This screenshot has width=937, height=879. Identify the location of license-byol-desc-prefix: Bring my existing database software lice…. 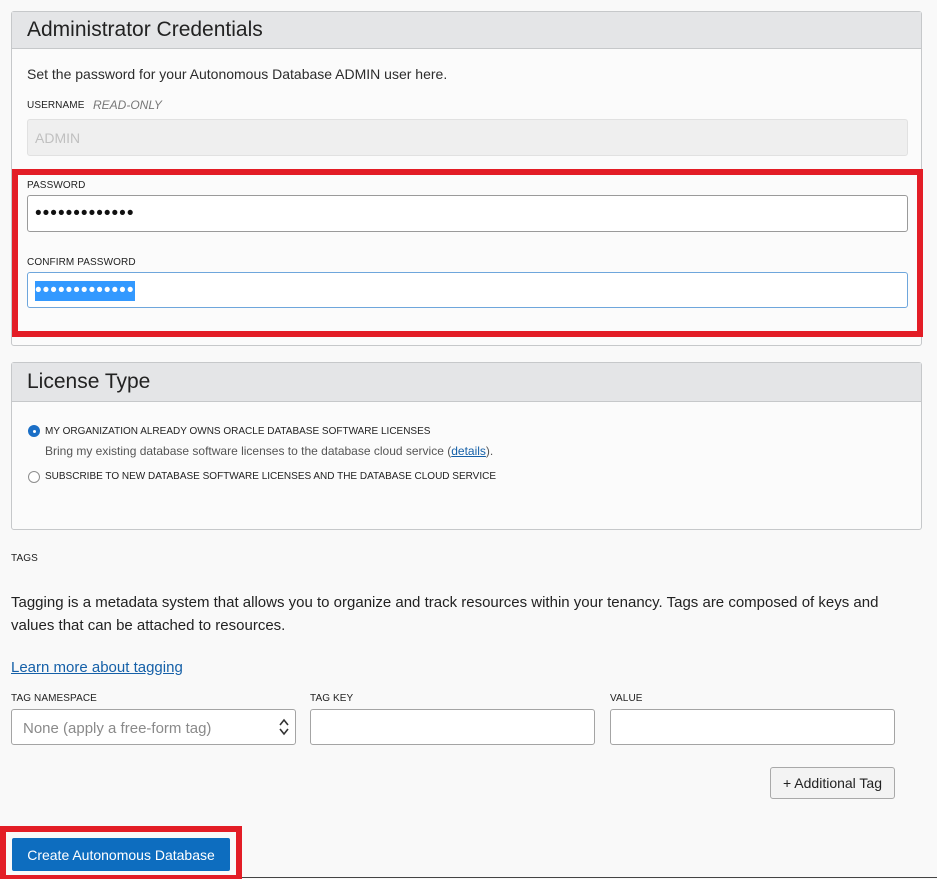
(248, 451).